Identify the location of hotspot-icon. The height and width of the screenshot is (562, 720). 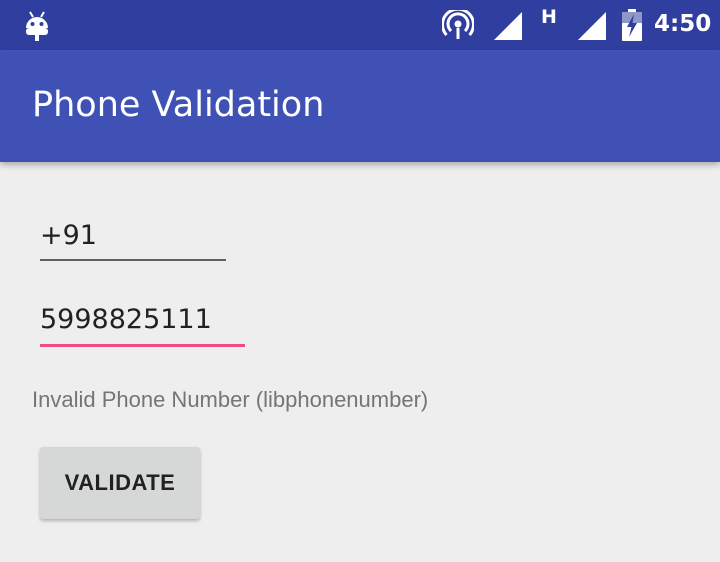
(458, 25).